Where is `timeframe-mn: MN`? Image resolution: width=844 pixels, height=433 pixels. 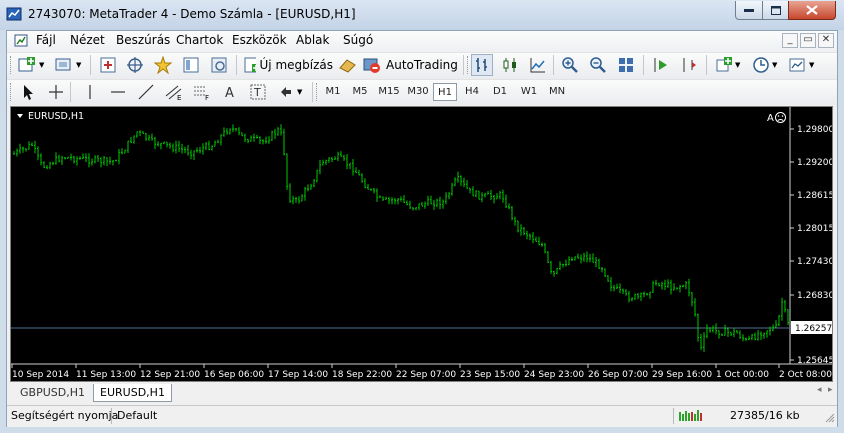 timeframe-mn: MN is located at coordinates (557, 92).